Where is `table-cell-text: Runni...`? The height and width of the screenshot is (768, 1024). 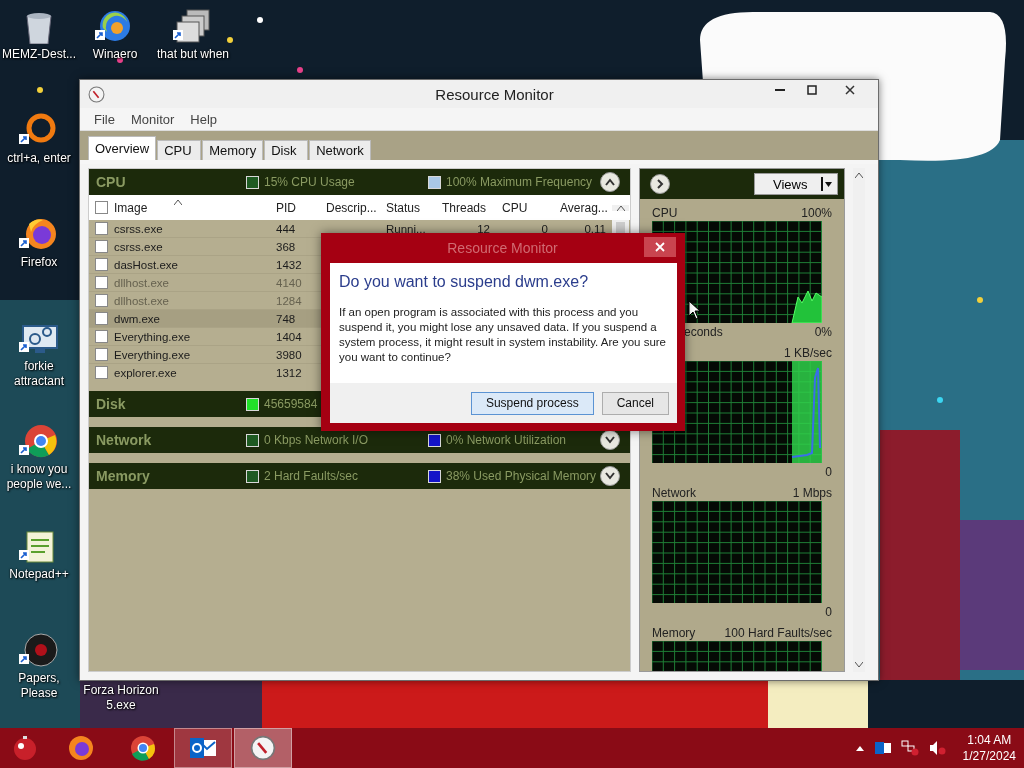 table-cell-text: Runni... is located at coordinates (406, 228).